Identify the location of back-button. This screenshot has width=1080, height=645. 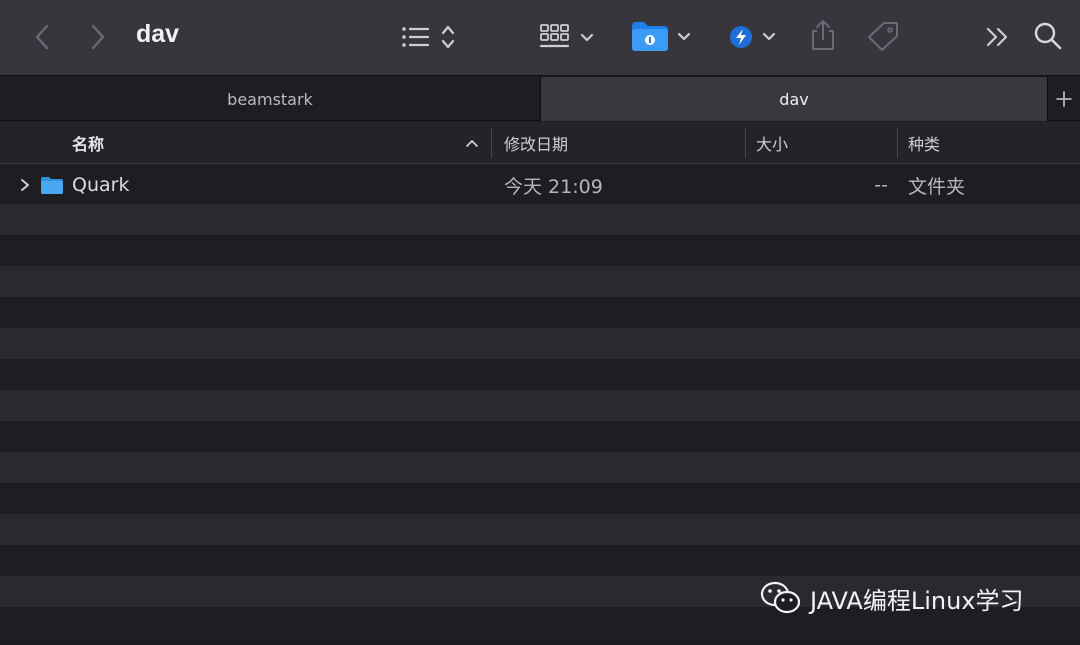
(42, 37).